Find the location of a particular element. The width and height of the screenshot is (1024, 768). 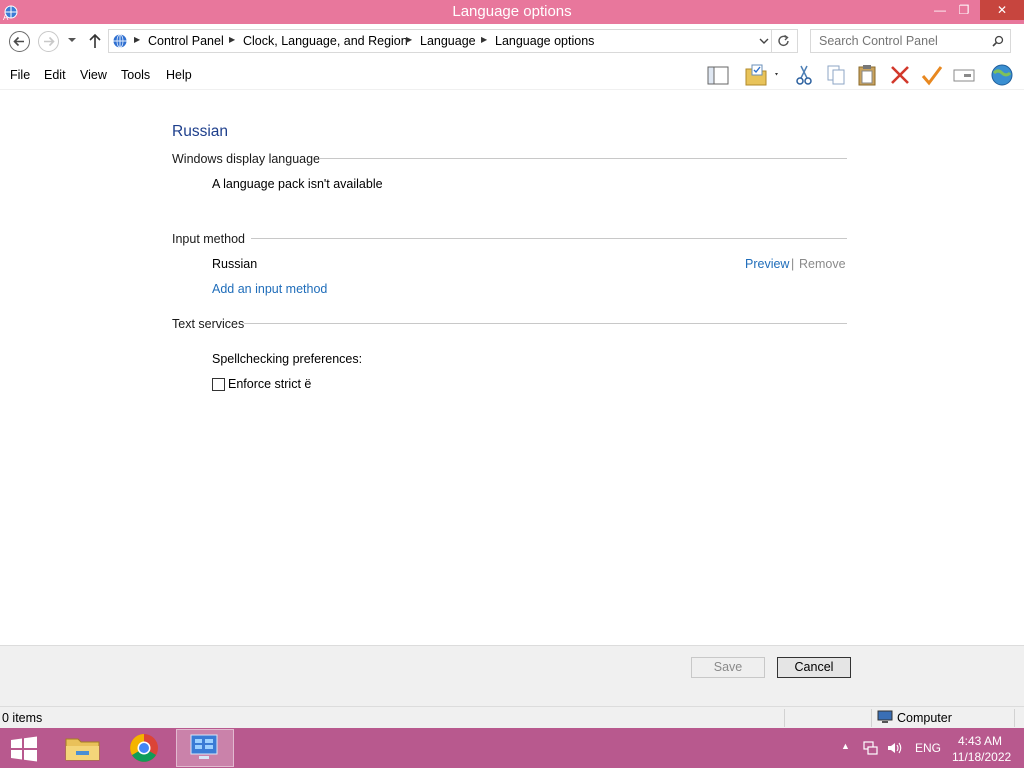

search-box is located at coordinates (910, 41).